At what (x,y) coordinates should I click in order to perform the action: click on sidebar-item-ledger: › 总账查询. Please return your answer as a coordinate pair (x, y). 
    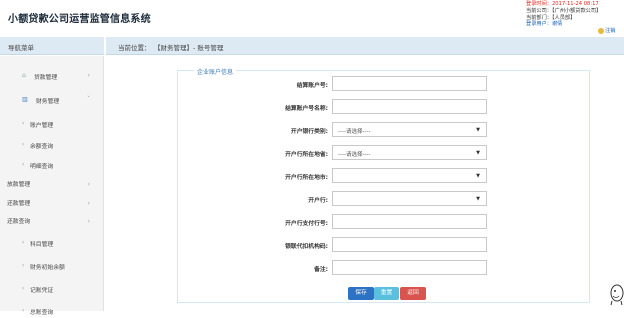
    Looking at the image, I should click on (52, 311).